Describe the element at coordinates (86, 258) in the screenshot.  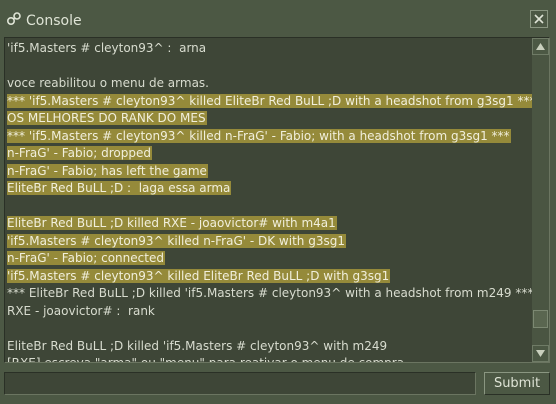
I see `console-line-text: n-FraG' - Fabio; connected` at that location.